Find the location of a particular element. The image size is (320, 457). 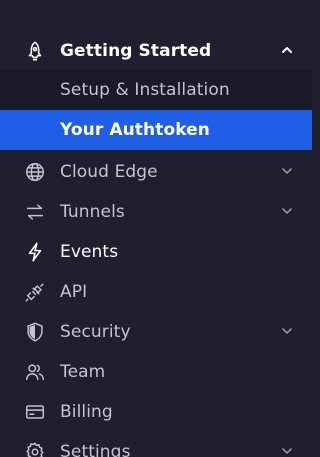

sidebar-item-tunnels: Tunnels is located at coordinates (156, 212).